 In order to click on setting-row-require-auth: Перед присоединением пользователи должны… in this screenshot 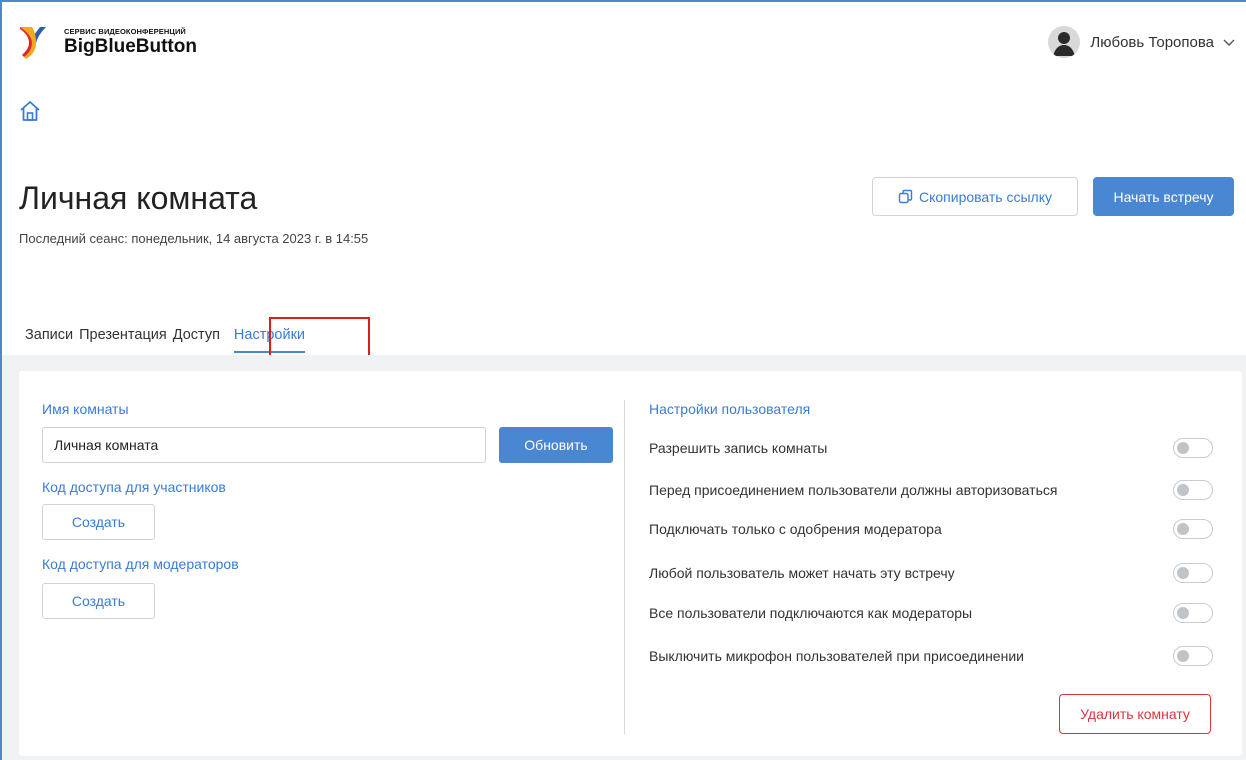, I will do `click(931, 490)`.